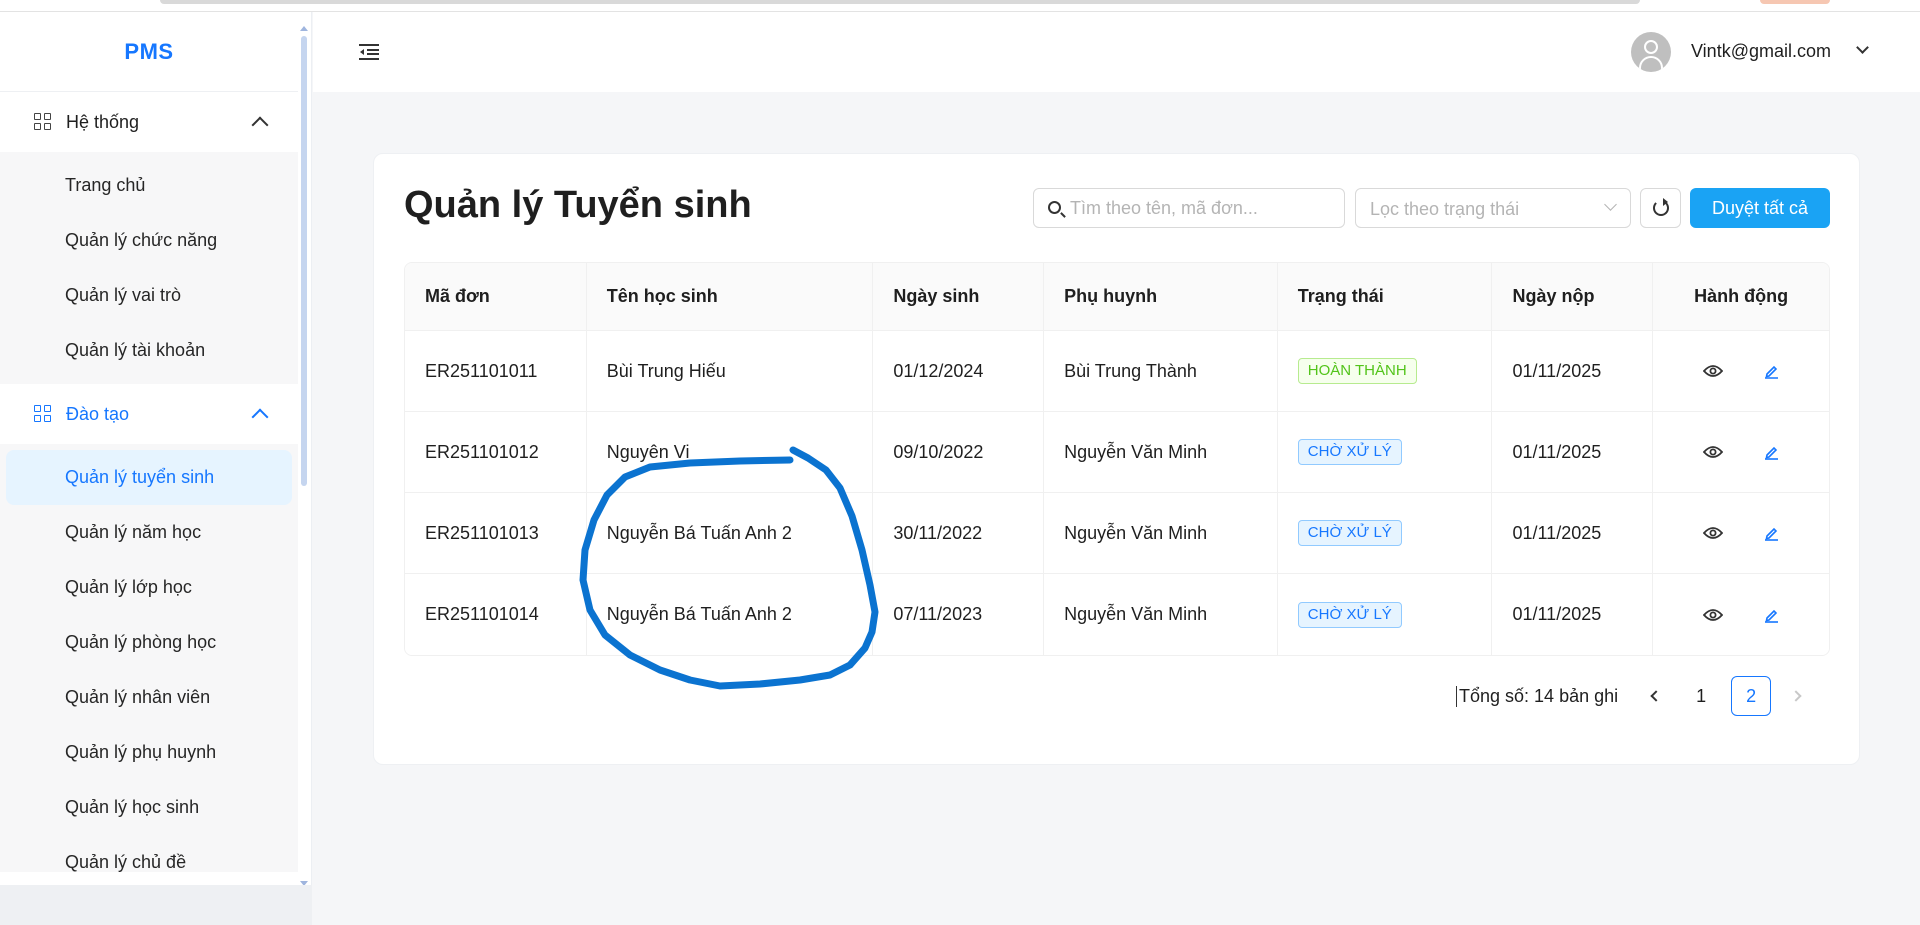 This screenshot has height=925, width=1920. I want to click on status-filter-select: Lọc theo trạng thái, so click(1493, 208).